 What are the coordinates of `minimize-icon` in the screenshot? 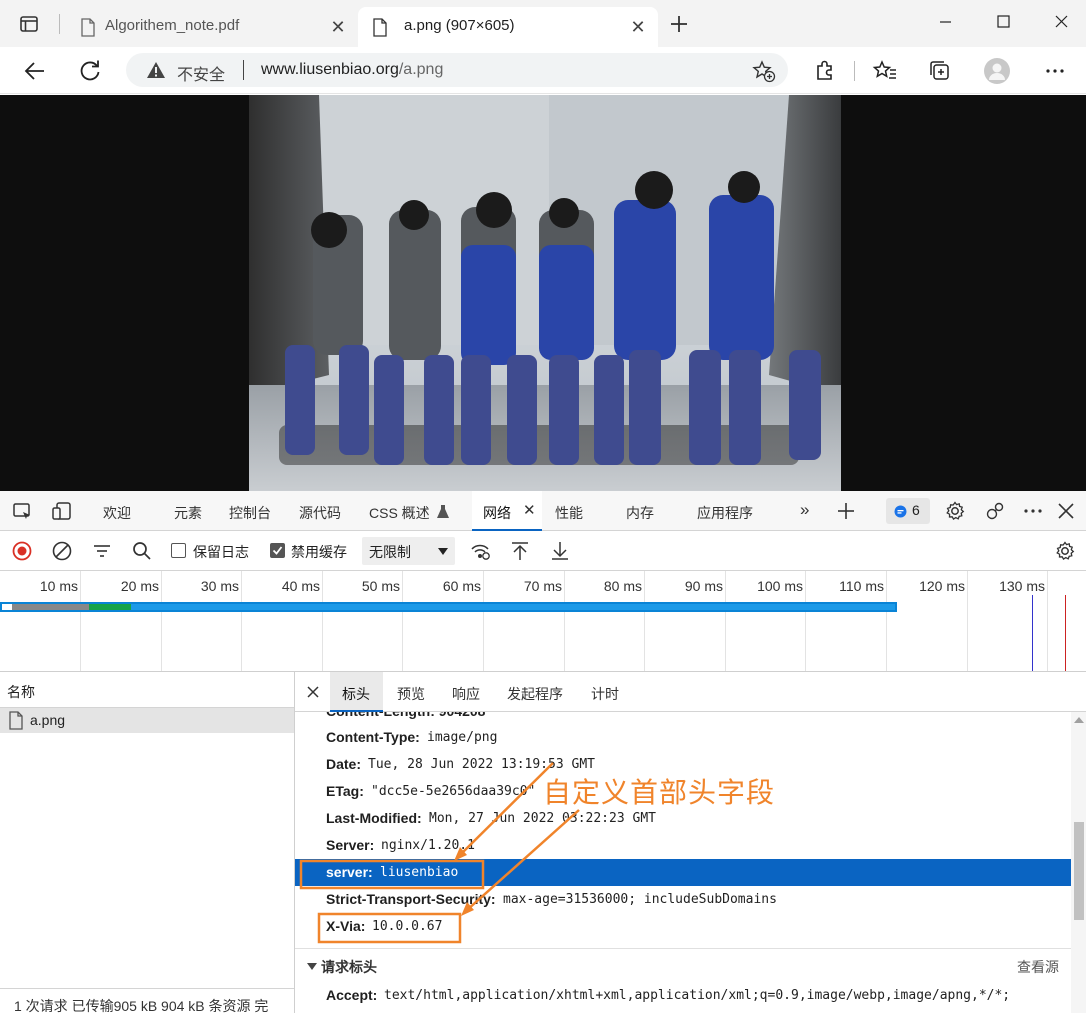 It's located at (945, 22).